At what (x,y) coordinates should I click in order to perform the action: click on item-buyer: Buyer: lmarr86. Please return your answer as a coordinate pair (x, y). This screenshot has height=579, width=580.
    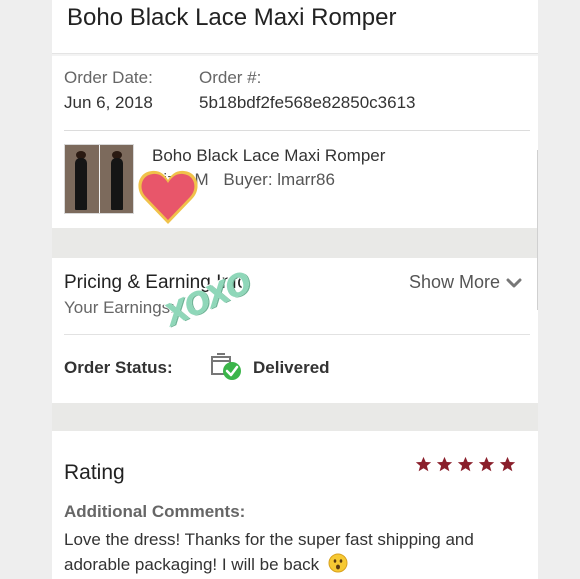
    Looking at the image, I should click on (278, 179).